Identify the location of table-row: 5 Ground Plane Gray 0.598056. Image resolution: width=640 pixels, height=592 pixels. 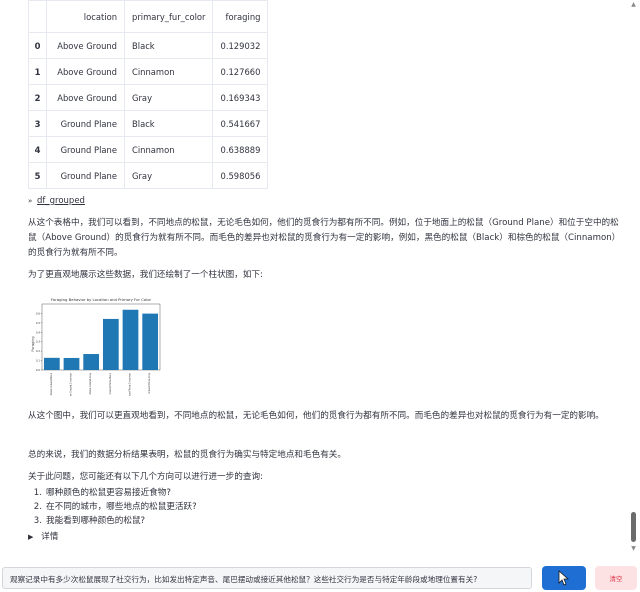
(148, 175).